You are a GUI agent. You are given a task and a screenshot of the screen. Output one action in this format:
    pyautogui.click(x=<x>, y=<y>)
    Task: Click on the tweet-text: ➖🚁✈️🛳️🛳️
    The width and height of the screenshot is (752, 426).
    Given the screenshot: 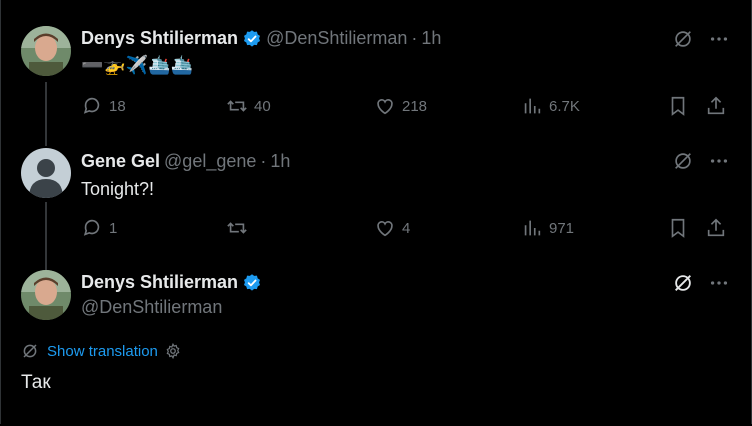 What is the action you would take?
    pyautogui.click(x=137, y=65)
    